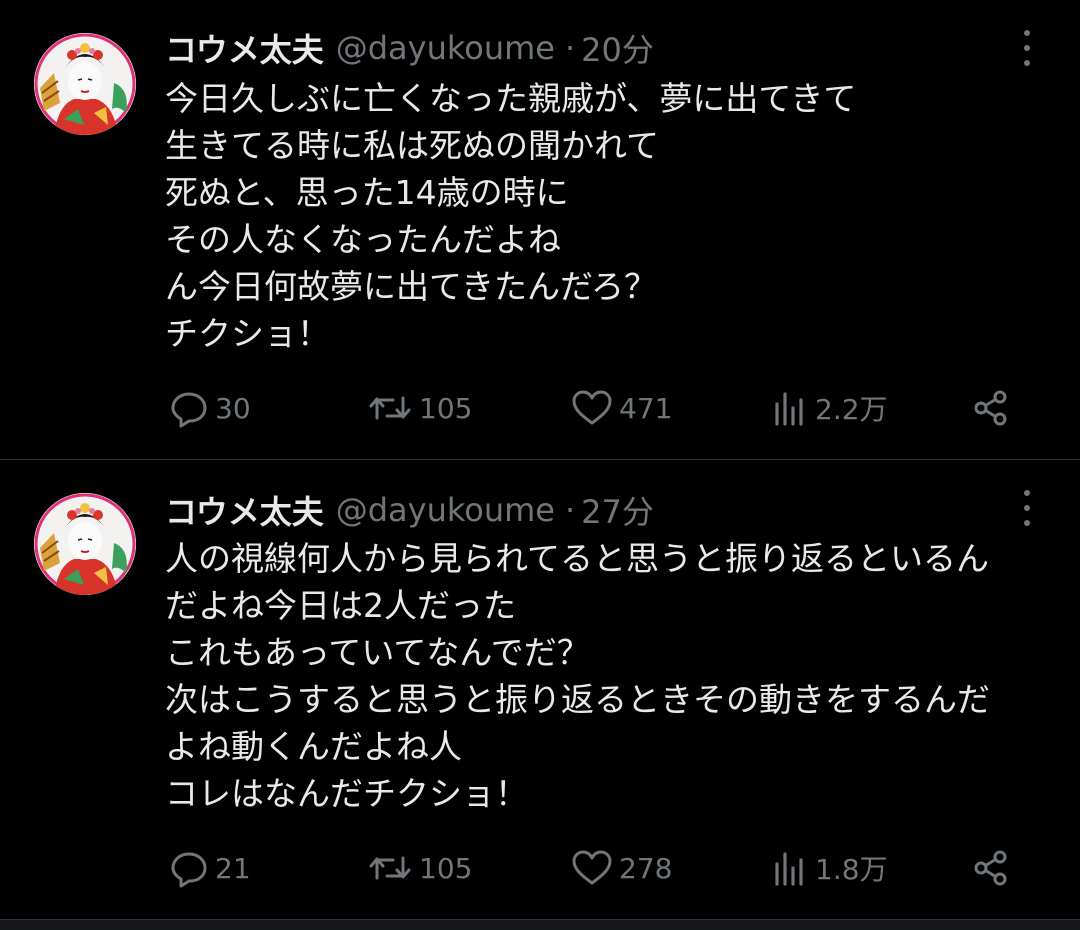  I want to click on tweet-timestamp: 20分, so click(617, 48).